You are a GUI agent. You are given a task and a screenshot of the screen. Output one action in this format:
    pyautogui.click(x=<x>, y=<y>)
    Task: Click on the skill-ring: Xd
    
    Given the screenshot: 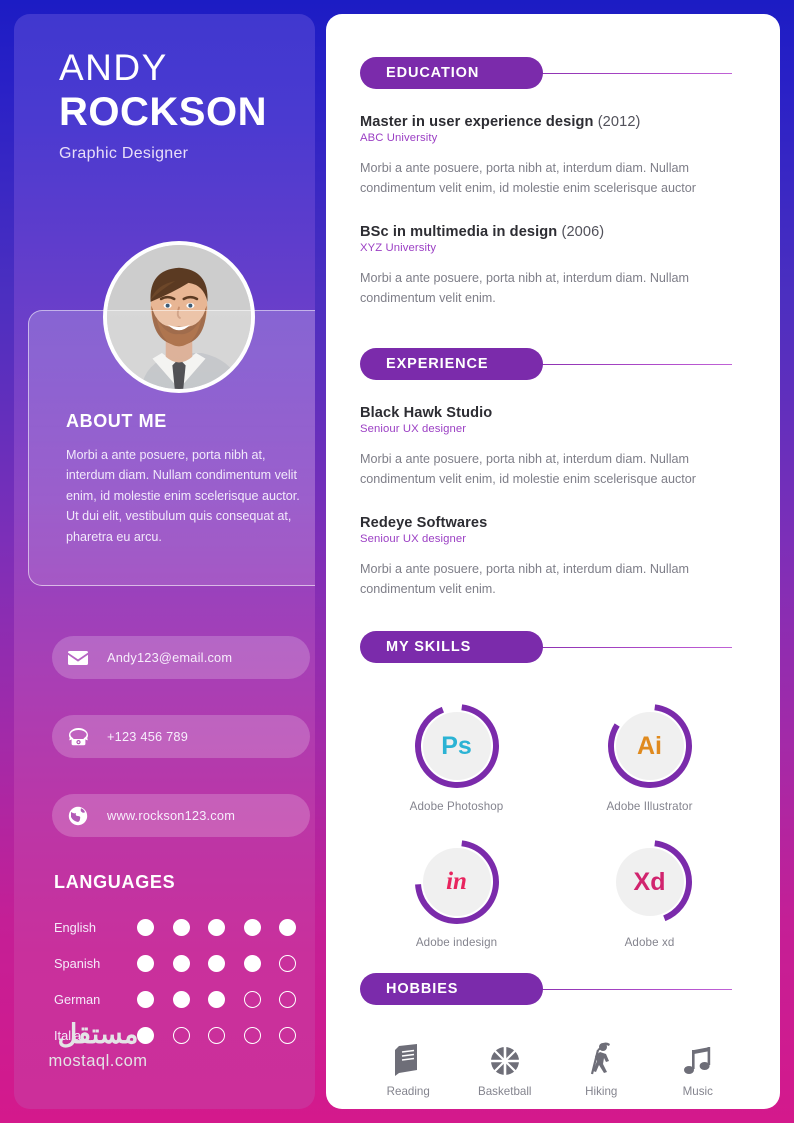 What is the action you would take?
    pyautogui.click(x=650, y=882)
    